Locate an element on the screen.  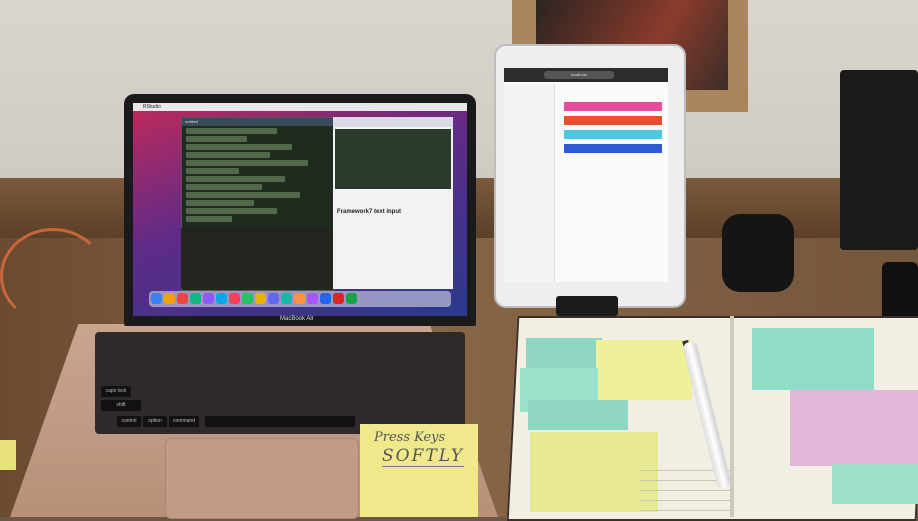
space-bar is located at coordinates (280, 421).